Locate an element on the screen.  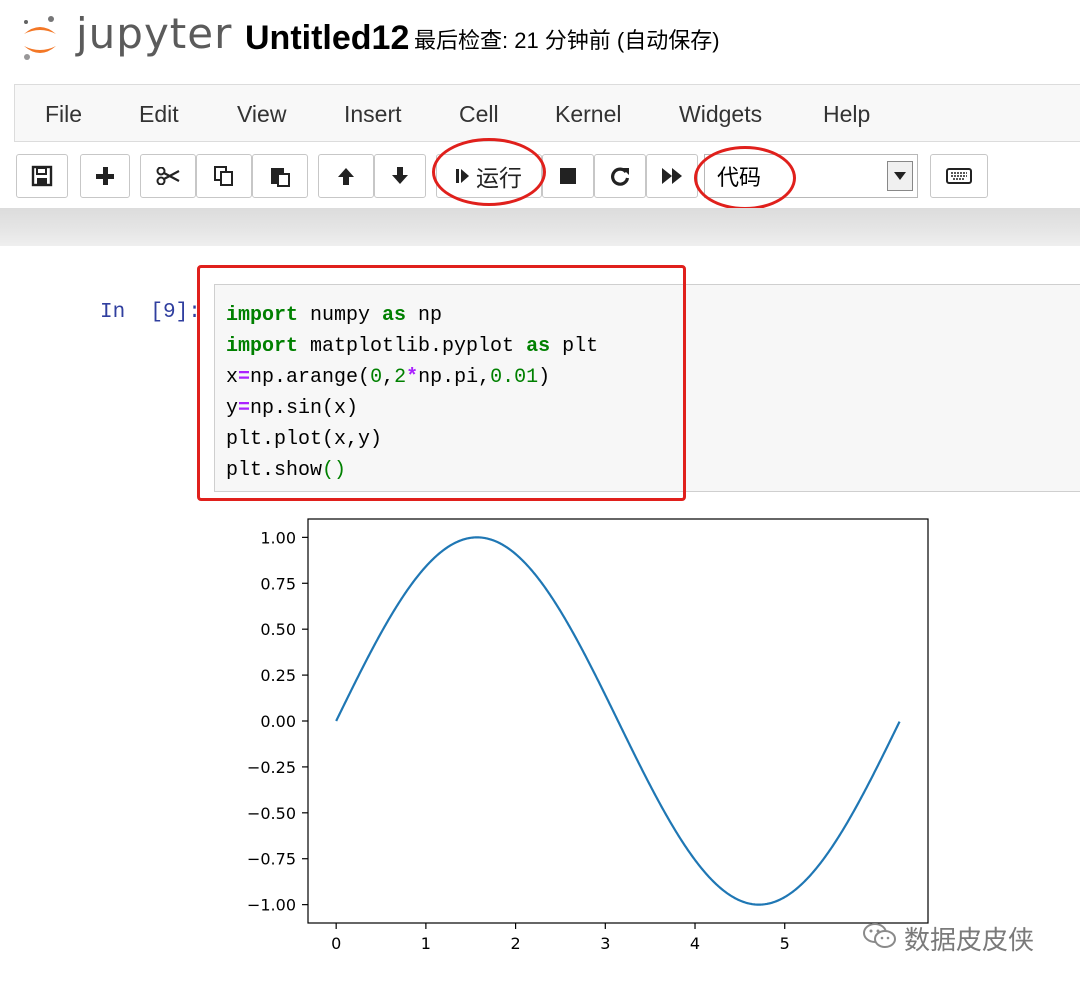
move-down-button is located at coordinates (400, 176).